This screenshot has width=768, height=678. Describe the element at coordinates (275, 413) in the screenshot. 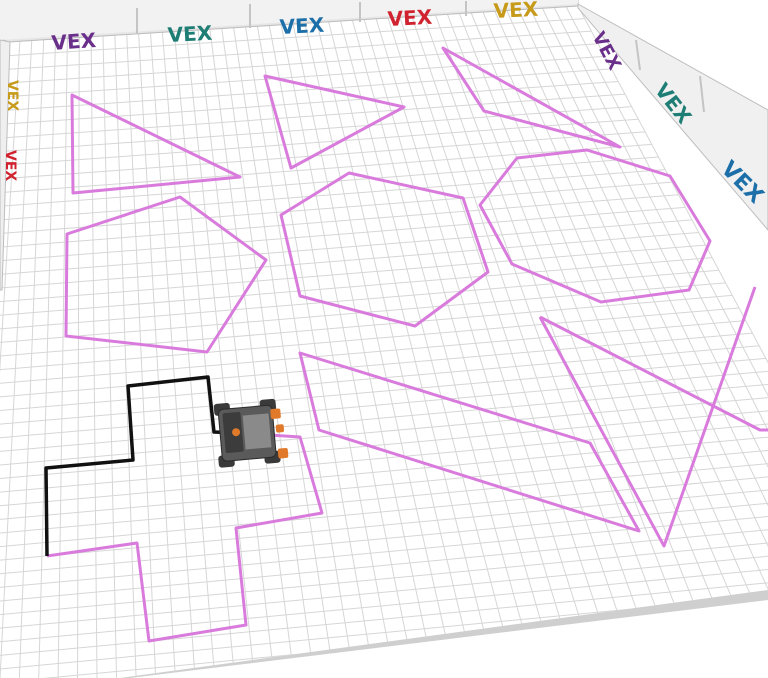

I see `robot-accent-front` at that location.